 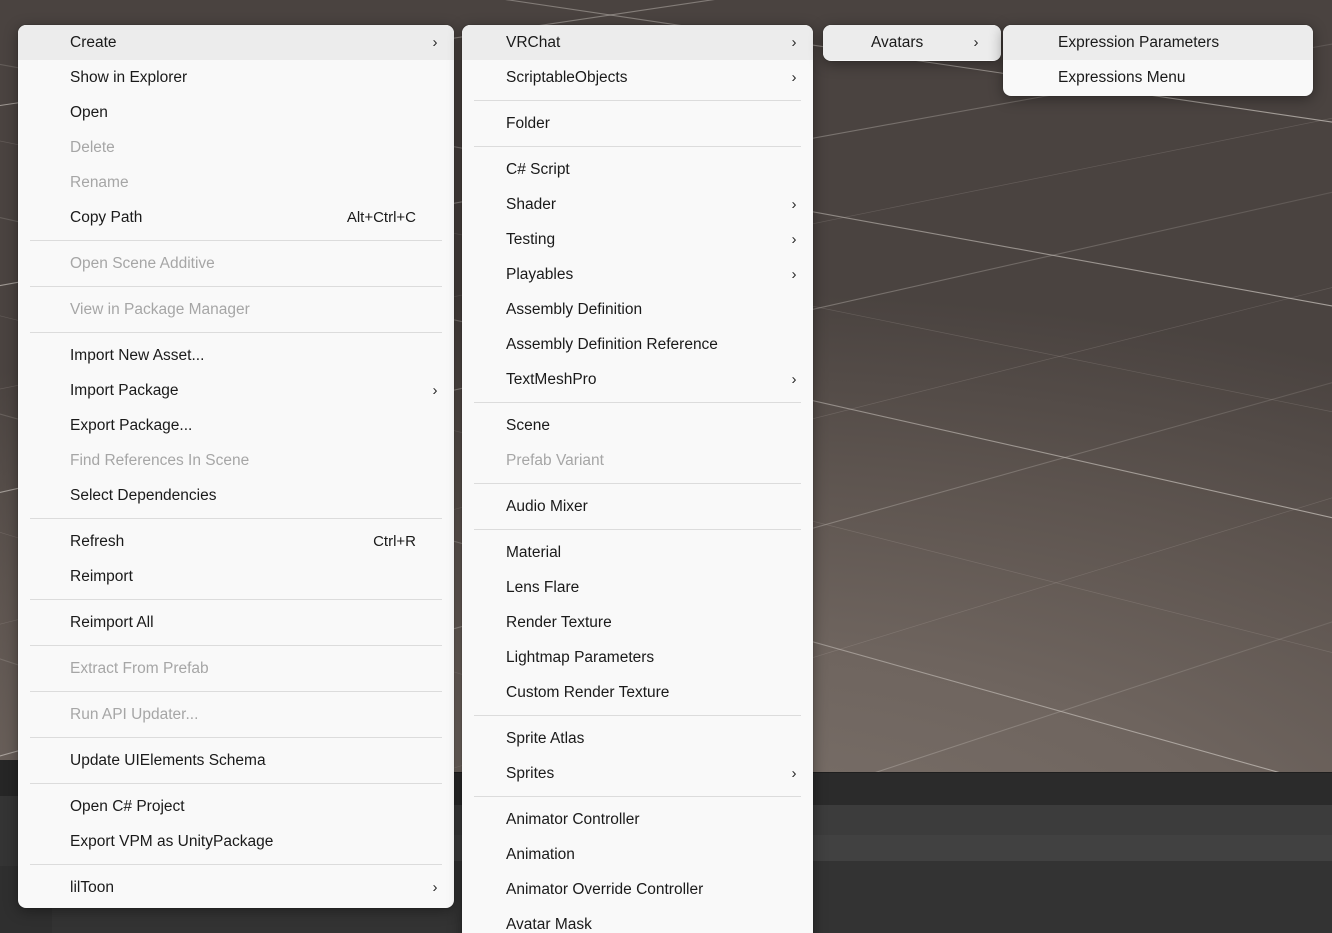 I want to click on menu-item-assembly-definition: Assembly Definition›, so click(x=637, y=309).